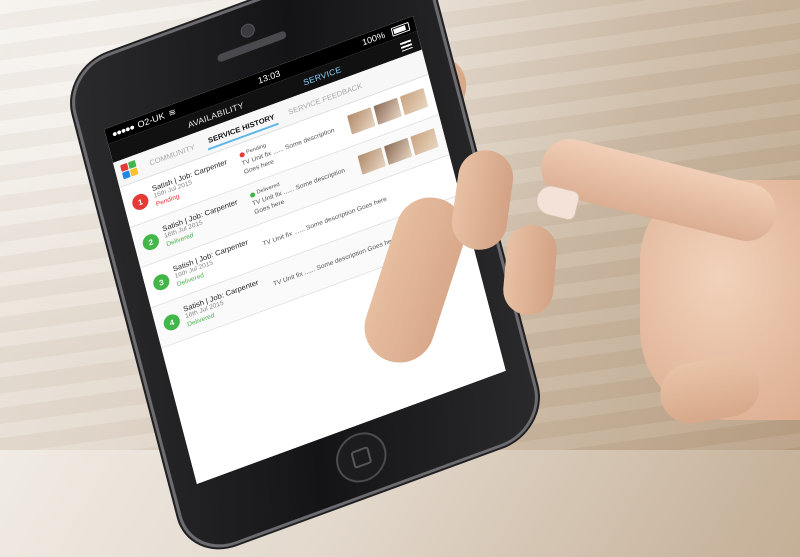 The width and height of the screenshot is (800, 557). What do you see at coordinates (361, 457) in the screenshot?
I see `home-square-icon` at bounding box center [361, 457].